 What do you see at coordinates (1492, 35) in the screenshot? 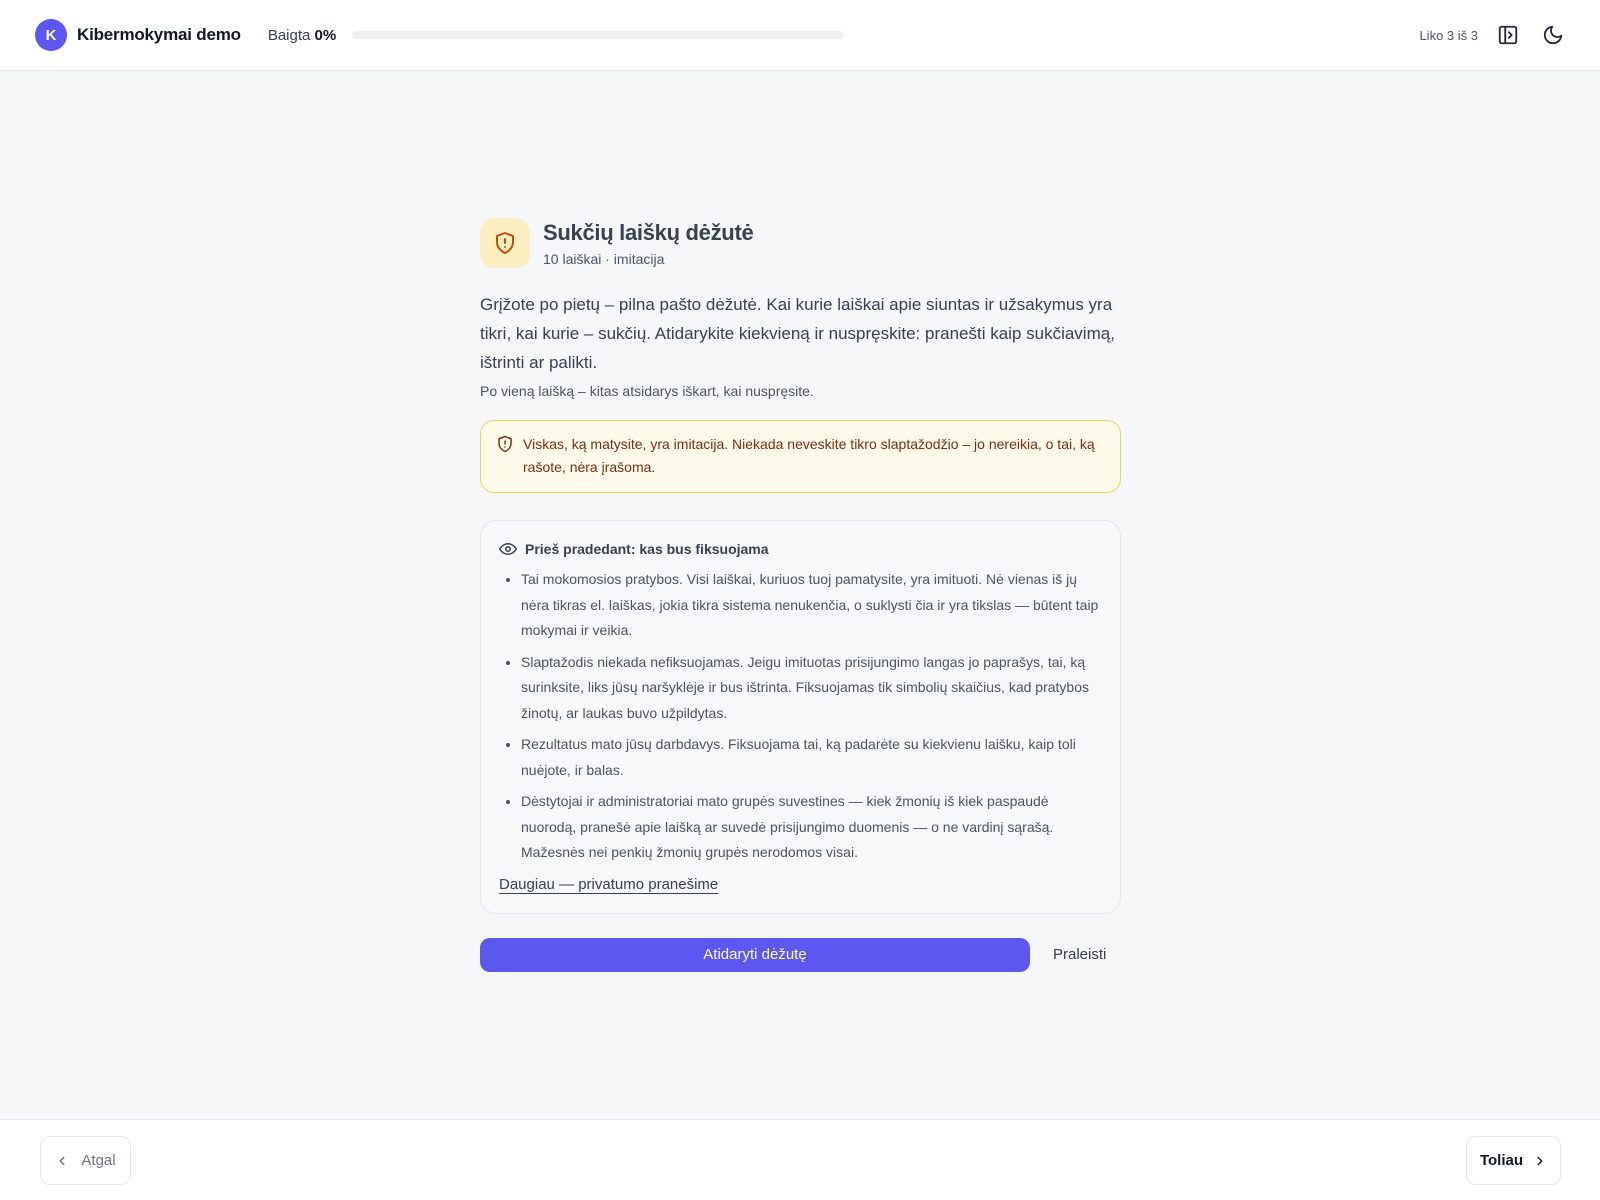
I see `header-right: Liko 3 iš 3` at bounding box center [1492, 35].